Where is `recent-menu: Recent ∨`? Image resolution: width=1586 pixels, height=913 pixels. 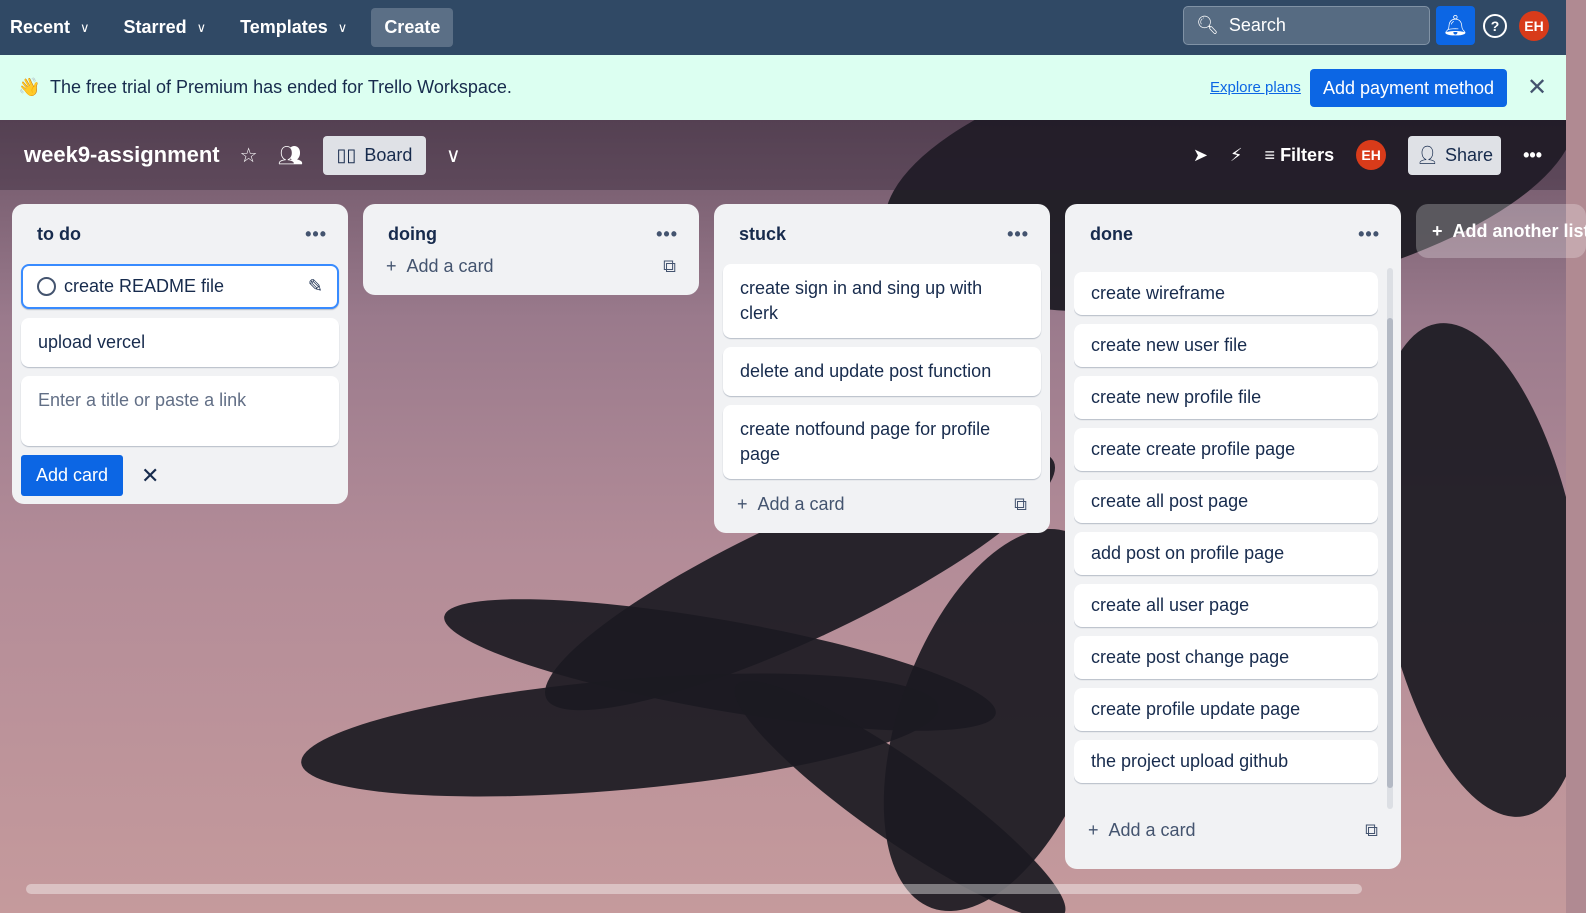 recent-menu: Recent ∨ is located at coordinates (50, 27).